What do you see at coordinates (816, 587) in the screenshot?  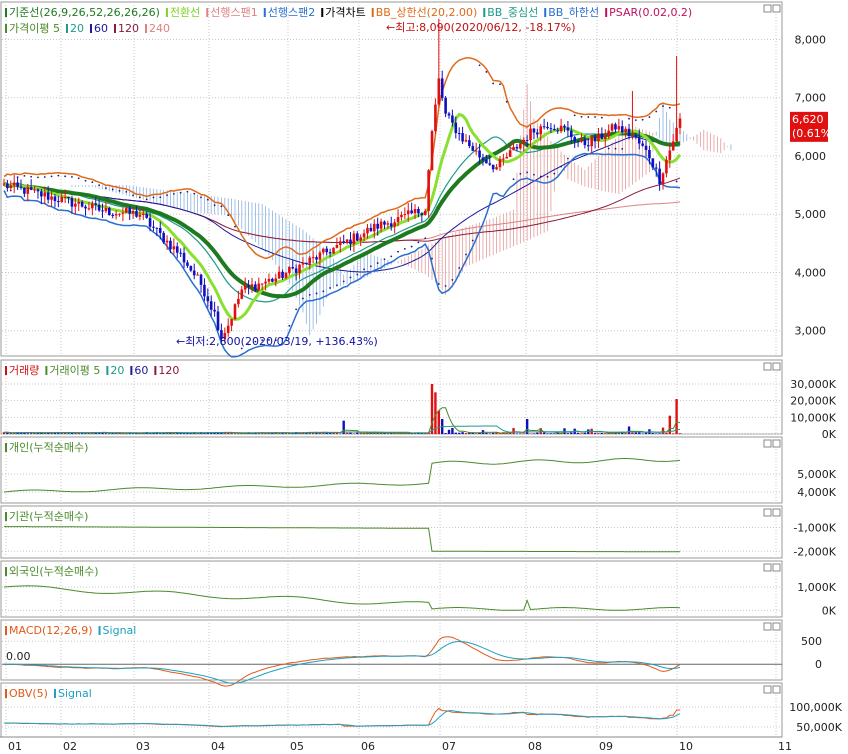 I see `foreign-axis-tick: 1,000K` at bounding box center [816, 587].